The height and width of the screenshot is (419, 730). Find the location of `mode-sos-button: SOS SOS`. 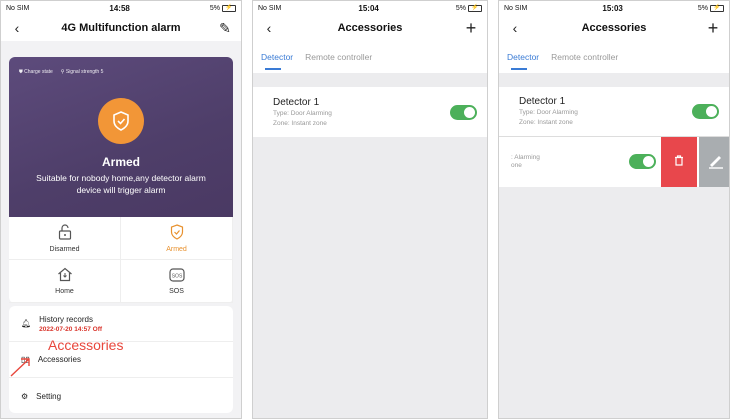

mode-sos-button: SOS SOS is located at coordinates (177, 281).